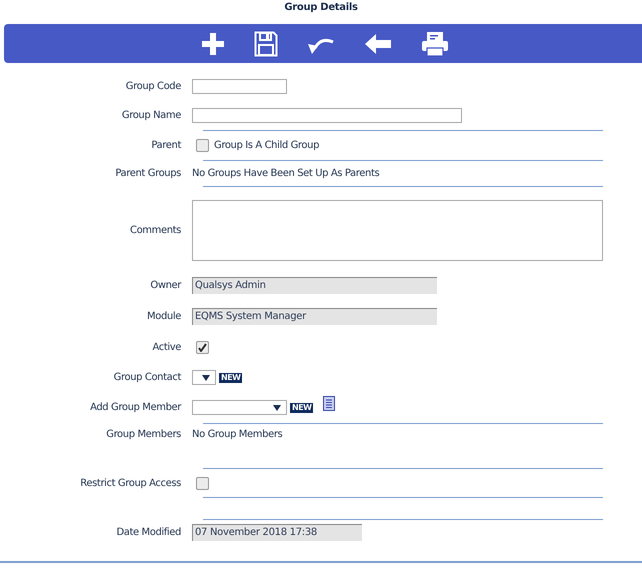 The width and height of the screenshot is (642, 568). Describe the element at coordinates (166, 347) in the screenshot. I see `field-label: Active` at that location.